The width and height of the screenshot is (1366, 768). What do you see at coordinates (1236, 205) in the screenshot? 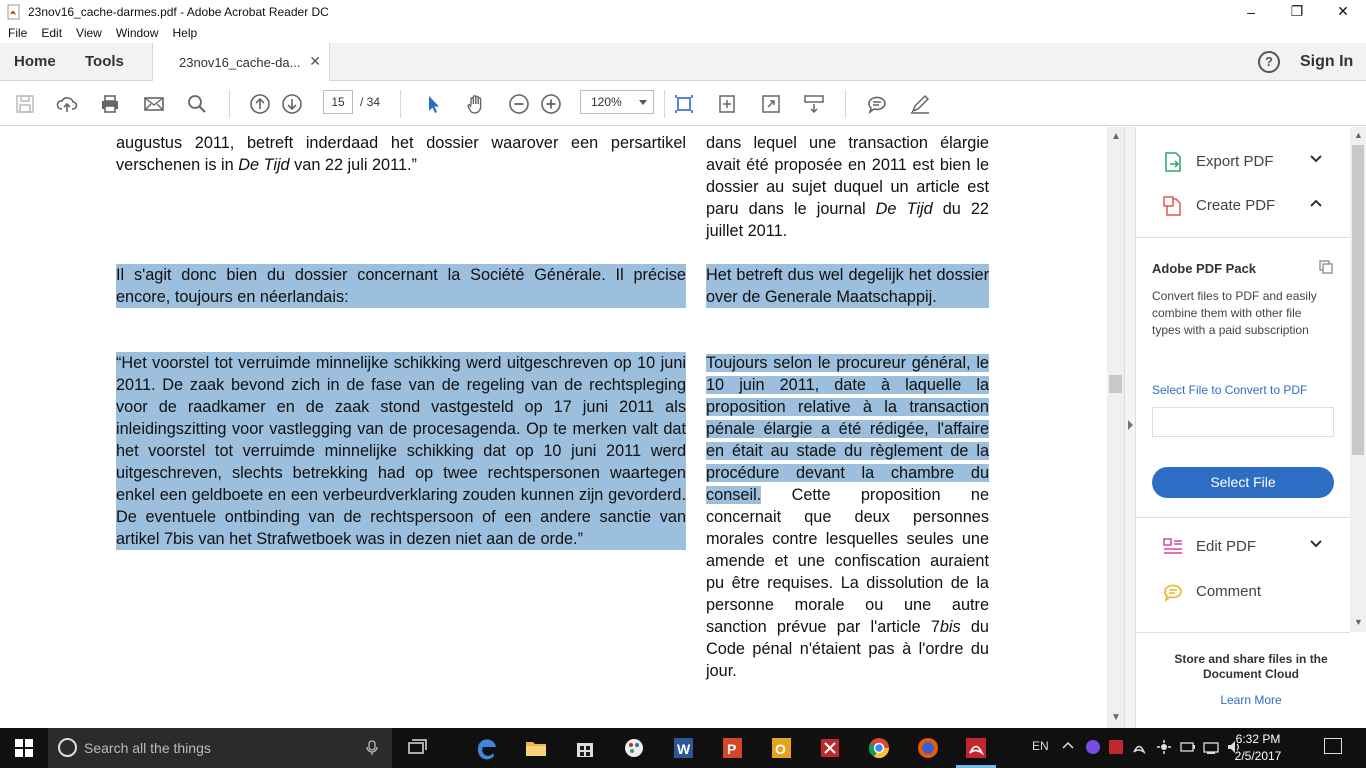
I see `create-pdf-label: Create PDF` at bounding box center [1236, 205].